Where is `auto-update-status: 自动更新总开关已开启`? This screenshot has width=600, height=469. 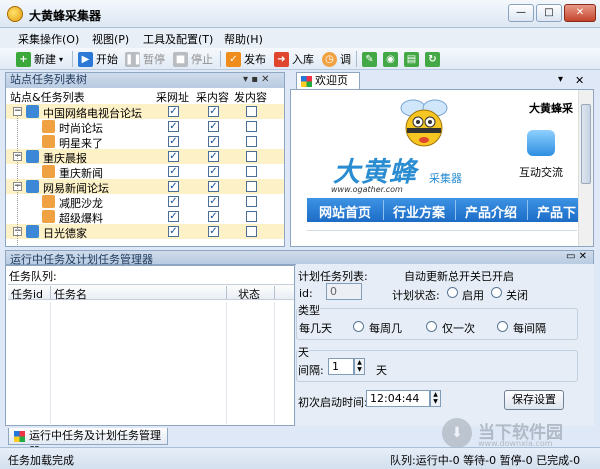
auto-update-status: 自动更新总开关已开启 is located at coordinates (459, 276).